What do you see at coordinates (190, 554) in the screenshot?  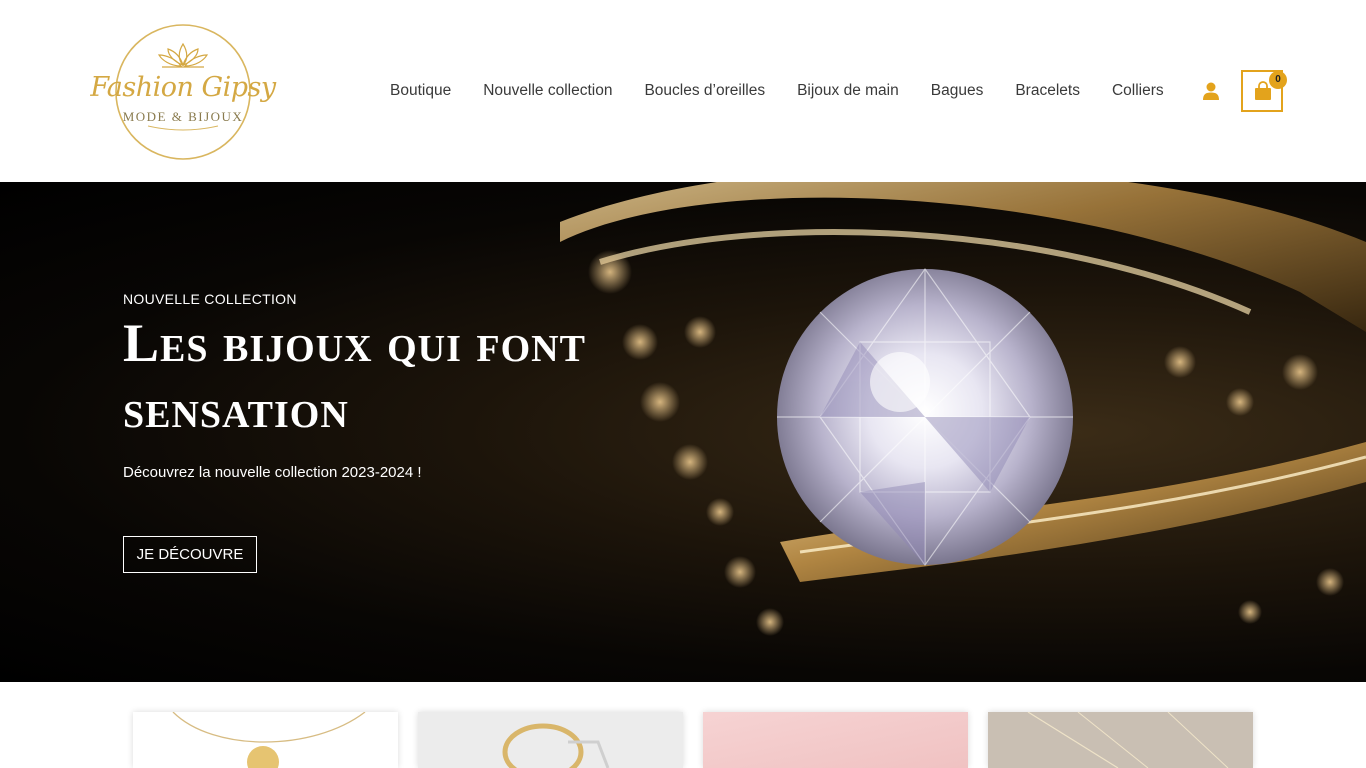 I see `discover-button: JE DÉCOUVRE` at bounding box center [190, 554].